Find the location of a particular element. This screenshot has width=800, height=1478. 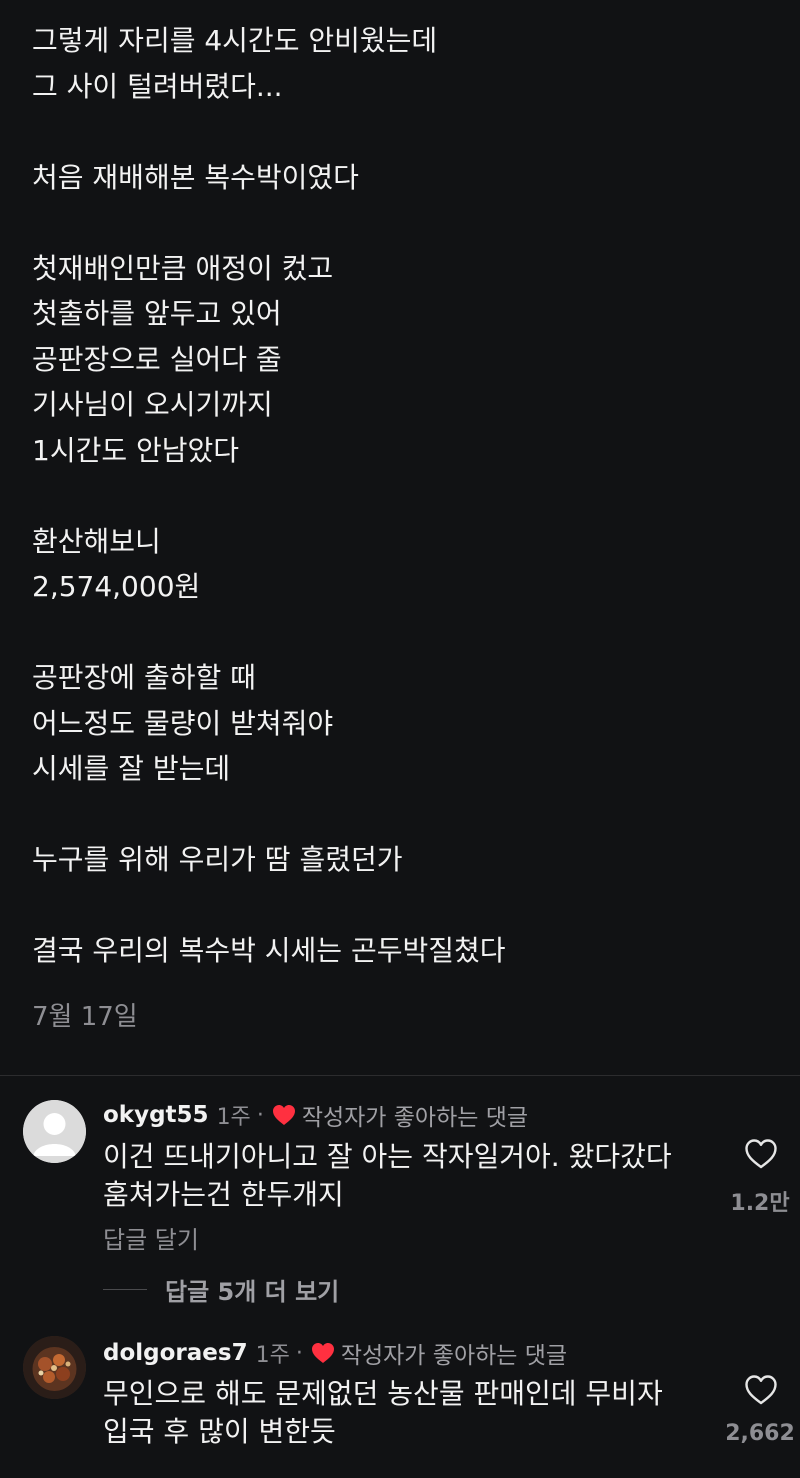

post-text-line: 공판장으로 실어다 줄 is located at coordinates (157, 359).